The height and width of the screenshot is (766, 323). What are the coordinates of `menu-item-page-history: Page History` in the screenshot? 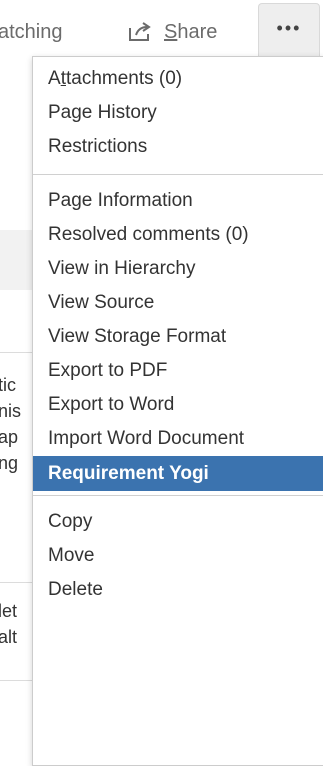 It's located at (178, 113).